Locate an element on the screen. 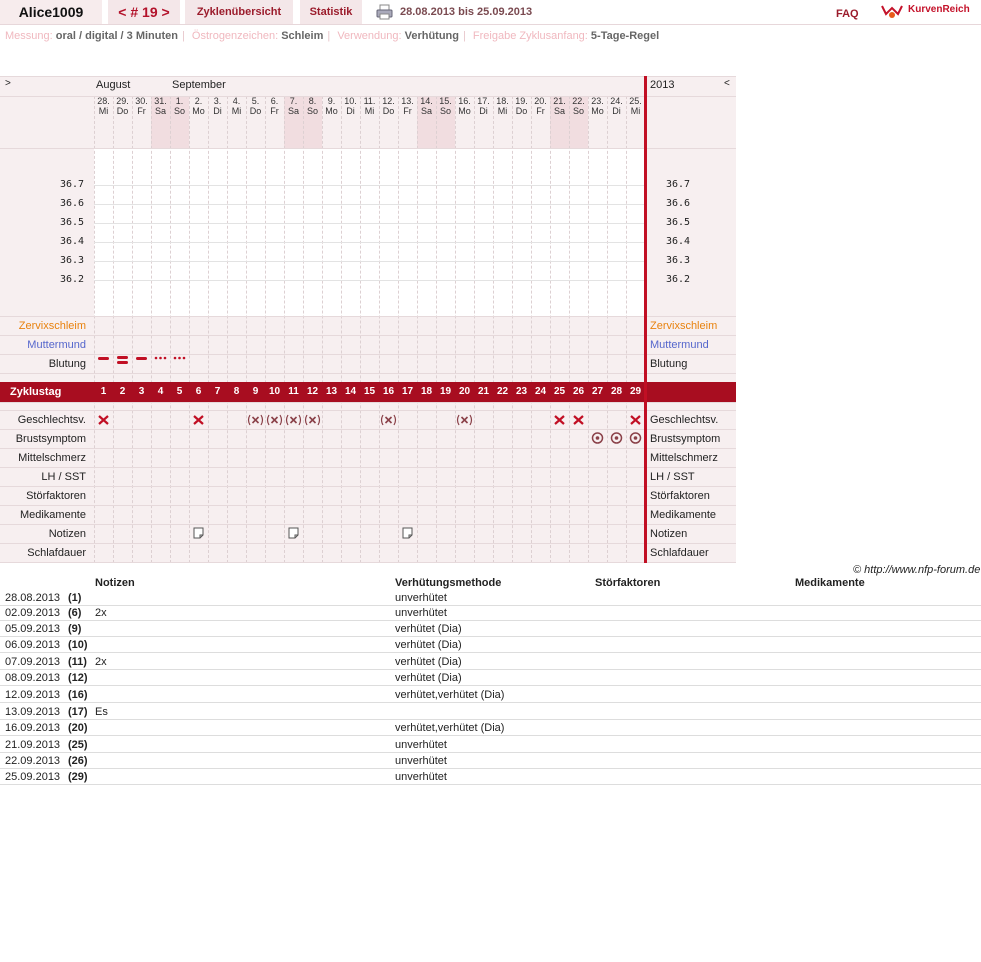 The image size is (981, 962). logo-text: KurvenReich is located at coordinates (939, 10).